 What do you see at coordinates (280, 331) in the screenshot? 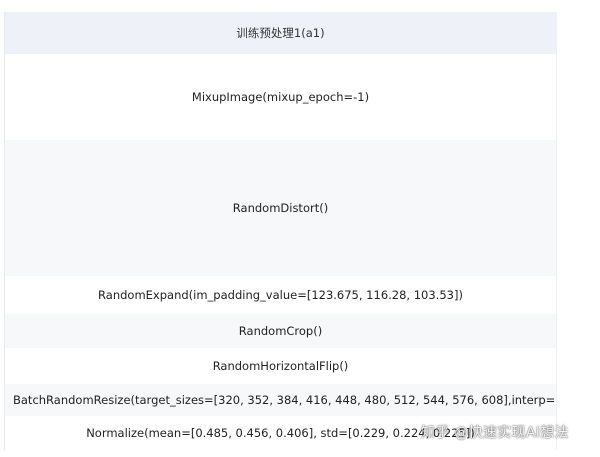
I see `table-row-random-crop: RandomCrop()` at bounding box center [280, 331].